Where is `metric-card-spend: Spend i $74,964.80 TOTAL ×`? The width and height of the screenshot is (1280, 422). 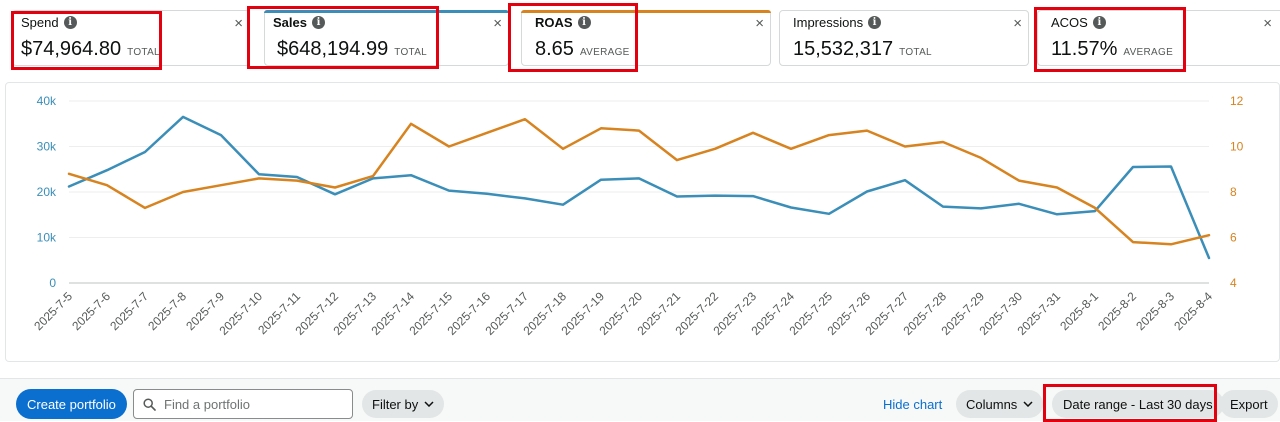
metric-card-spend: Spend i $74,964.80 TOTAL × is located at coordinates (131, 38).